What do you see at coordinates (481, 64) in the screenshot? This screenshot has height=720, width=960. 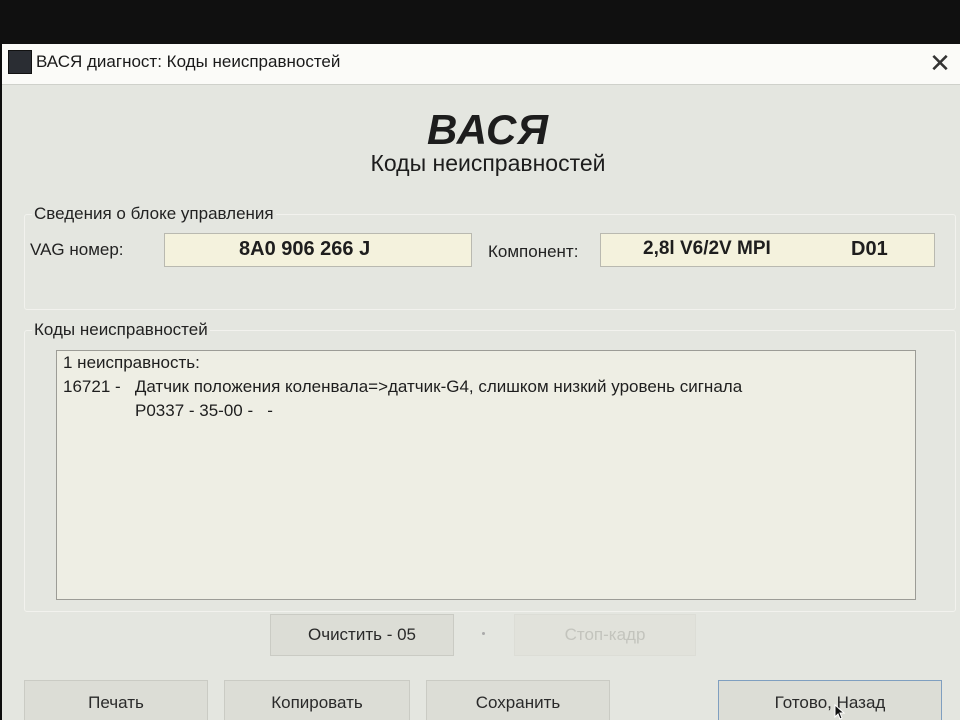 I see `title-bar: ВАСЯ диагност: Коды неисправностей ✕` at bounding box center [481, 64].